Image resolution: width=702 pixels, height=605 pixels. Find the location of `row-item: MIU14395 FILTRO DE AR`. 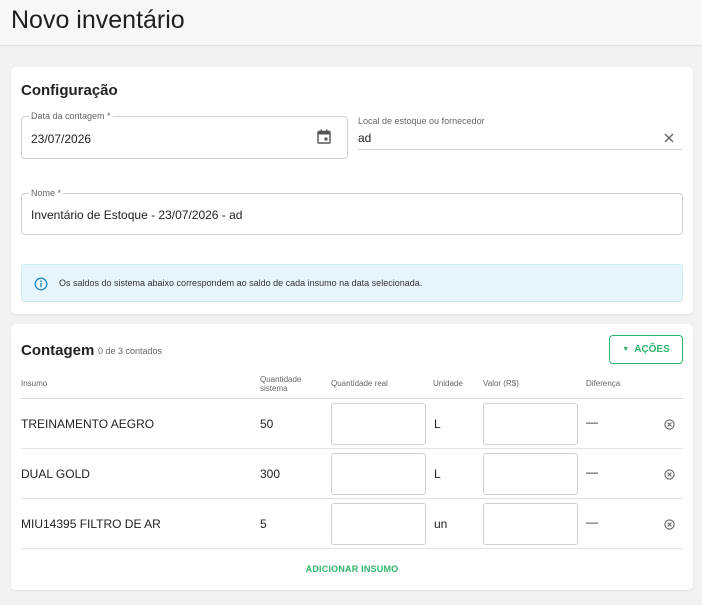

row-item: MIU14395 FILTRO DE AR is located at coordinates (91, 524).